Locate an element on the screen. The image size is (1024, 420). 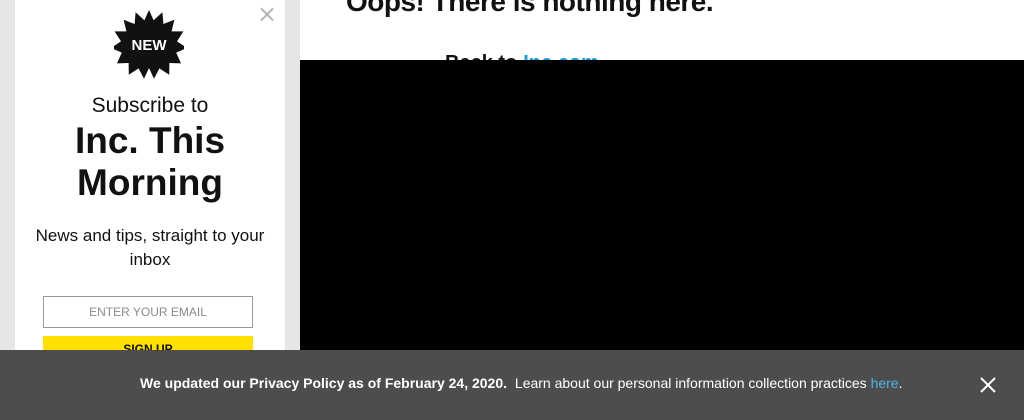
email-field is located at coordinates (148, 312).